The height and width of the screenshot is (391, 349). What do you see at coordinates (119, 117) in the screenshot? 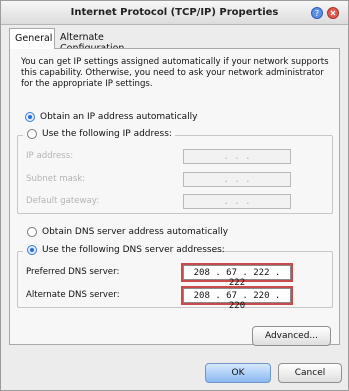
I see `obtain-ip-auto-label: Obtain an IP address automatically` at bounding box center [119, 117].